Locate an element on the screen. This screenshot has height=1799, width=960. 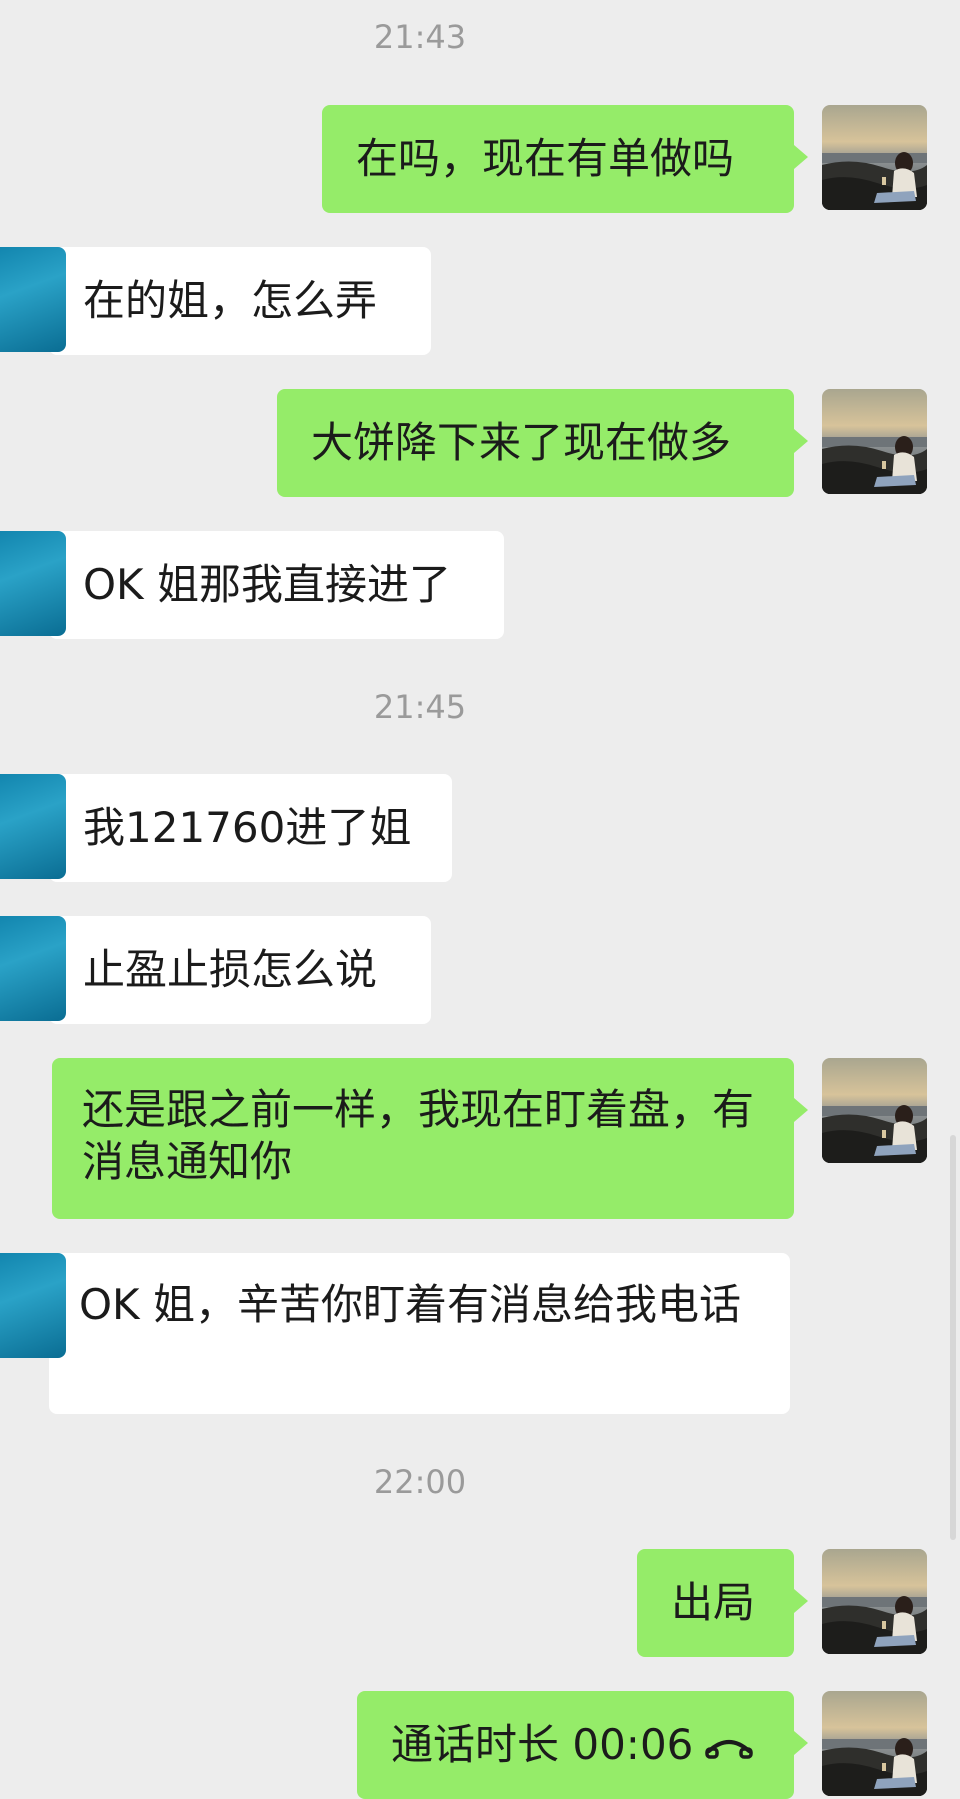
message-text: OK 姐，辛苦你盯着有消息给我电话 is located at coordinates (410, 1304).